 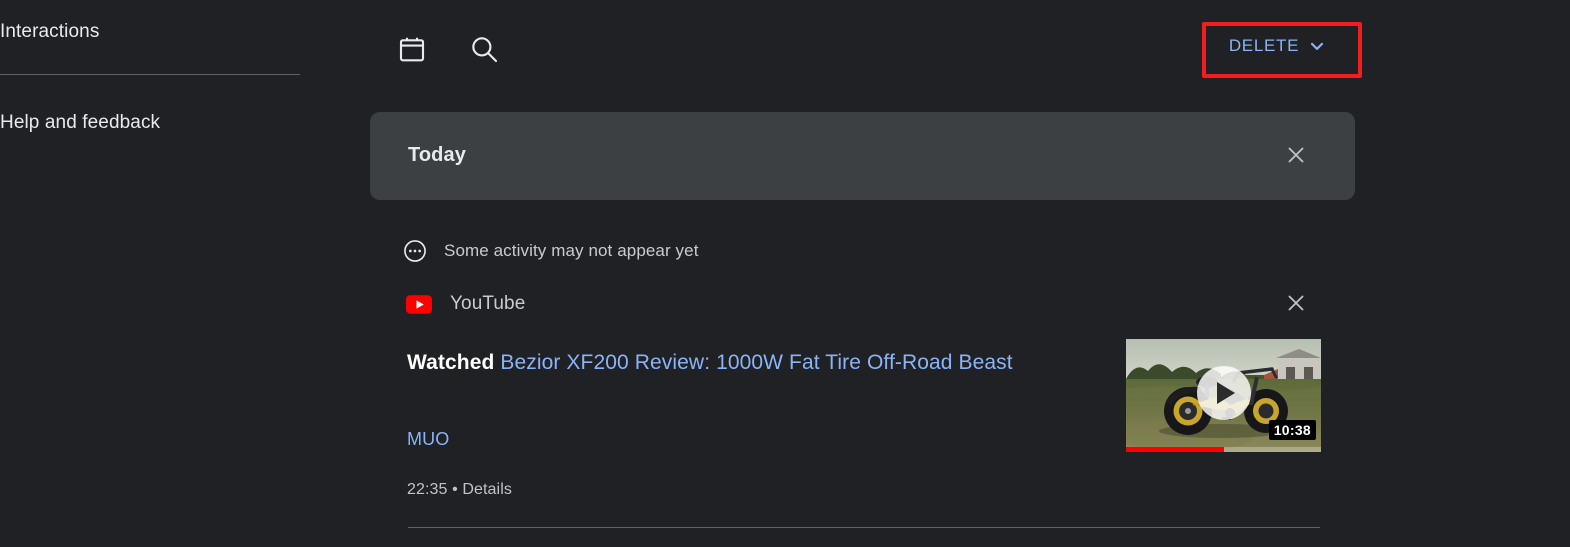 I want to click on today-banner: Today, so click(x=862, y=156).